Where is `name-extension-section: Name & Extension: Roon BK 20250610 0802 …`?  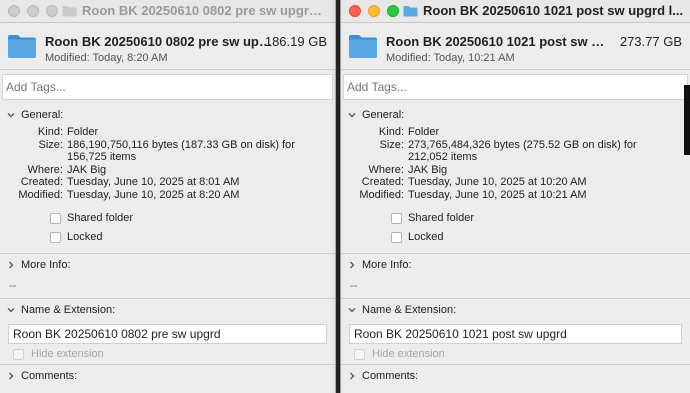 name-extension-section: Name & Extension: Roon BK 20250610 0802 … is located at coordinates (167, 331).